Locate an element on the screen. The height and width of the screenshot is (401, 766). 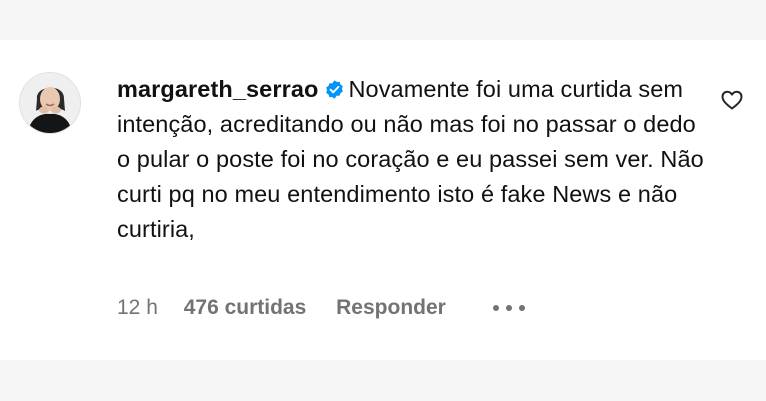
heart-outline-icon is located at coordinates (732, 100).